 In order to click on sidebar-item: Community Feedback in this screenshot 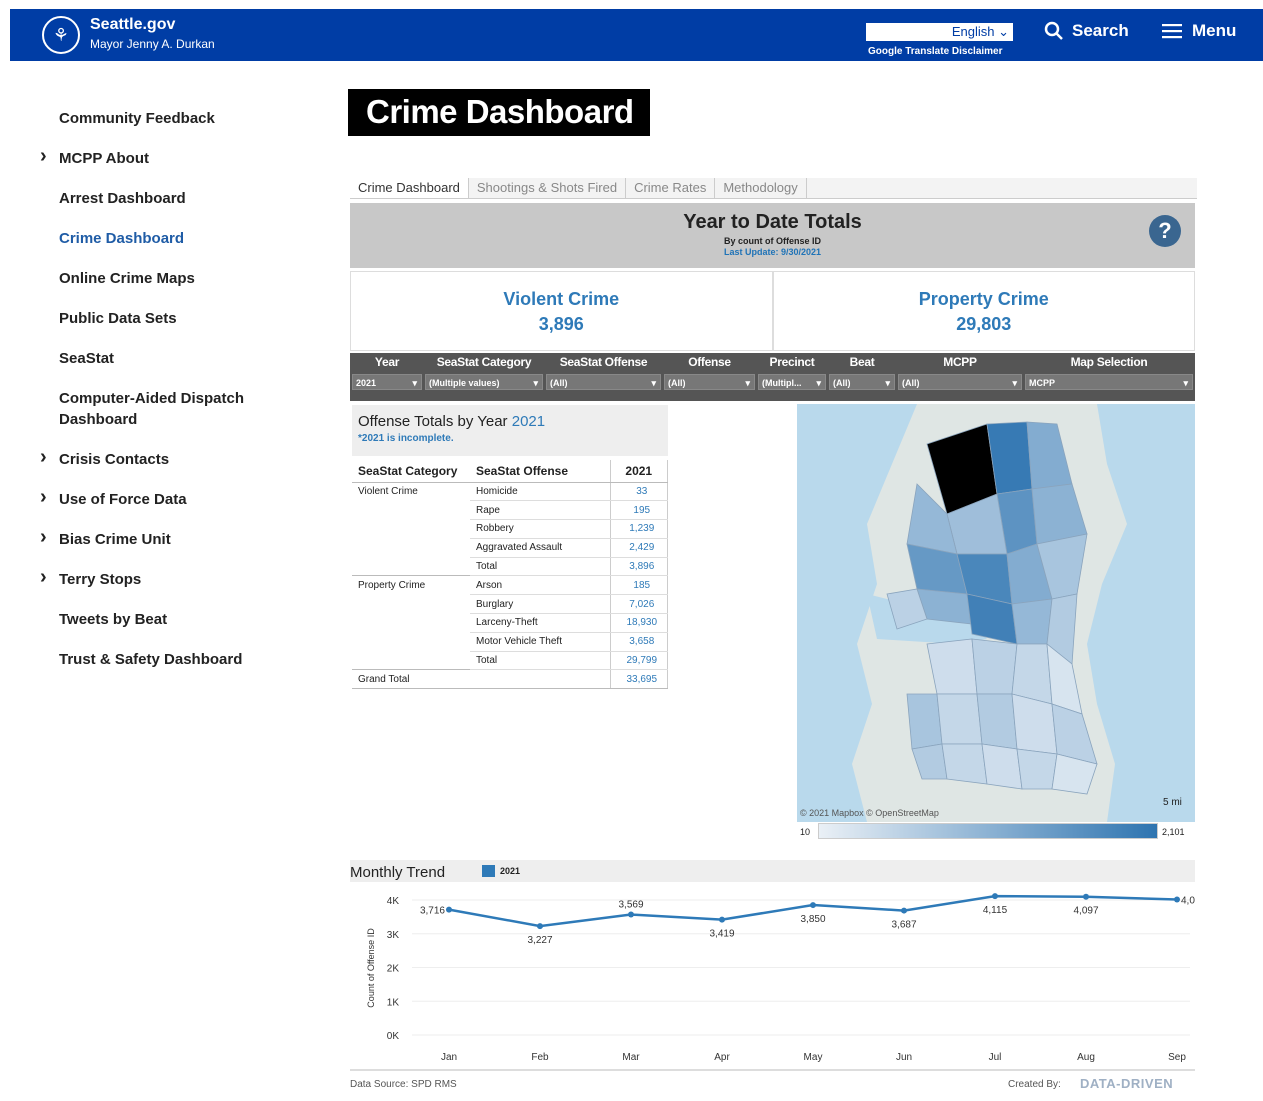, I will do `click(150, 118)`.